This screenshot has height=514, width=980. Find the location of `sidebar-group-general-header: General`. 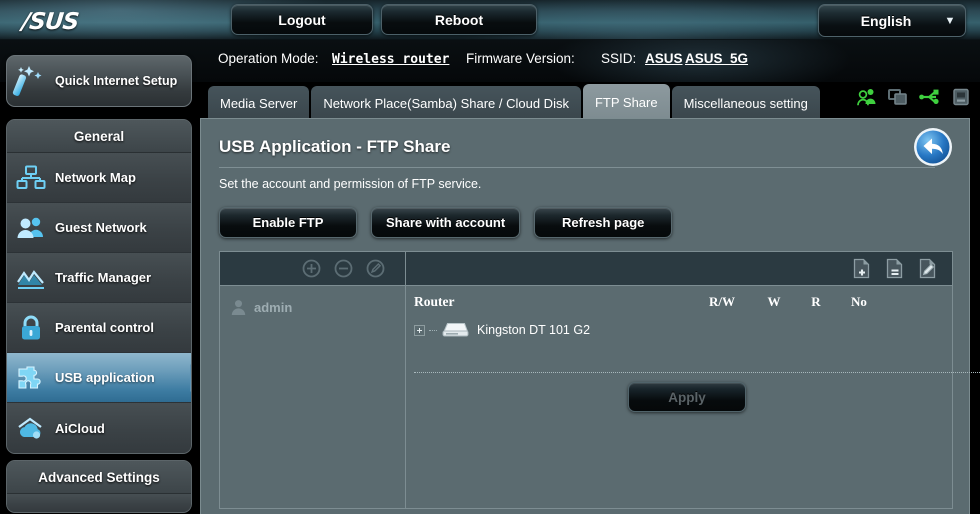

sidebar-group-general-header: General is located at coordinates (99, 136).